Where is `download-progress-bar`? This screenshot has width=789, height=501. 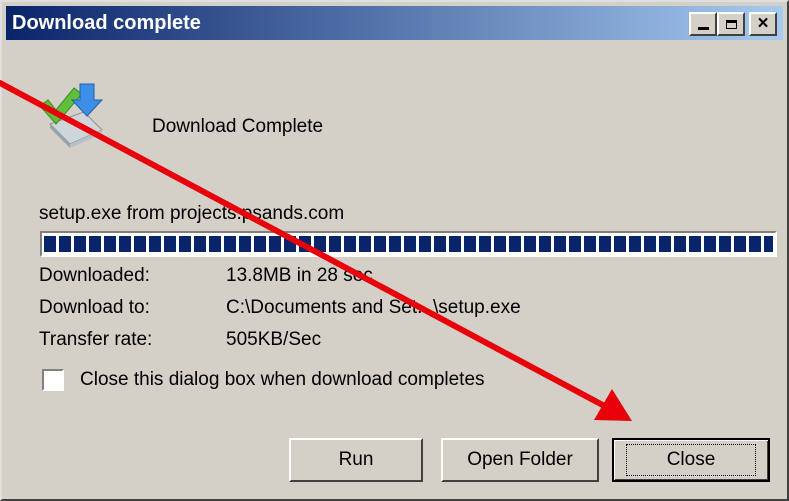 download-progress-bar is located at coordinates (408, 244).